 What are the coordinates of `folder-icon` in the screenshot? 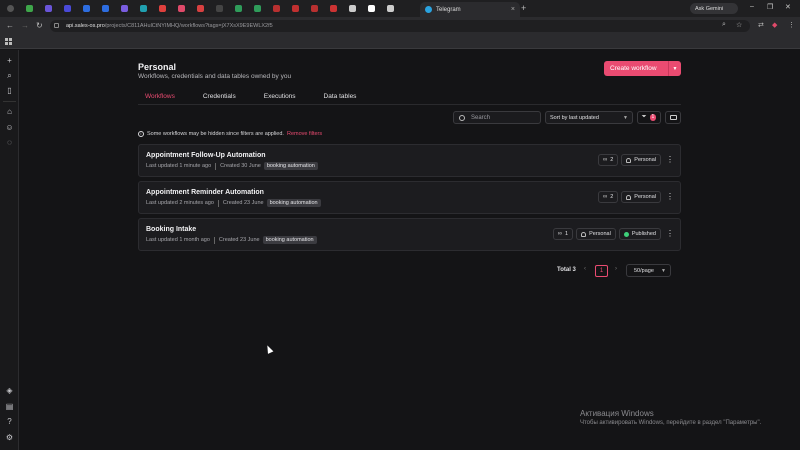 It's located at (673, 117).